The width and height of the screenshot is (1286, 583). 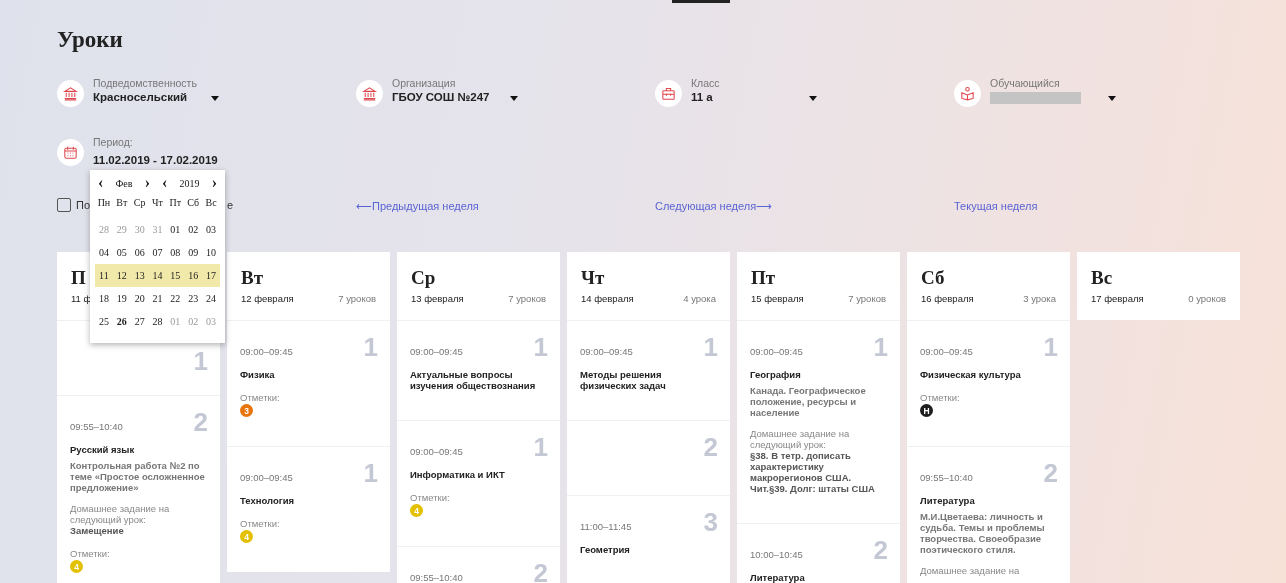 What do you see at coordinates (193, 298) in the screenshot?
I see `calendar-day: 23` at bounding box center [193, 298].